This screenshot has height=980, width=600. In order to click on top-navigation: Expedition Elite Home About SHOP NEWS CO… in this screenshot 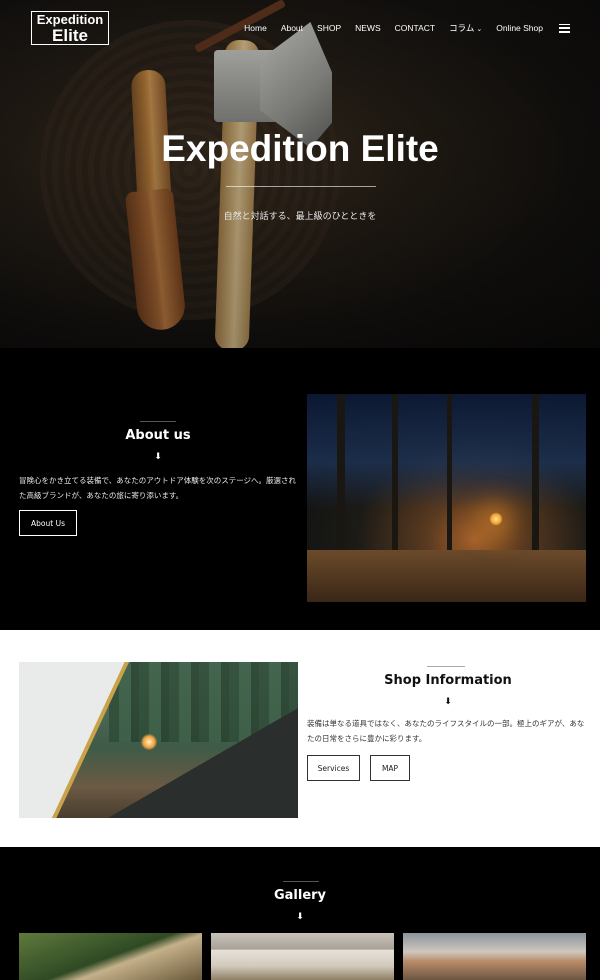, I will do `click(300, 30)`.